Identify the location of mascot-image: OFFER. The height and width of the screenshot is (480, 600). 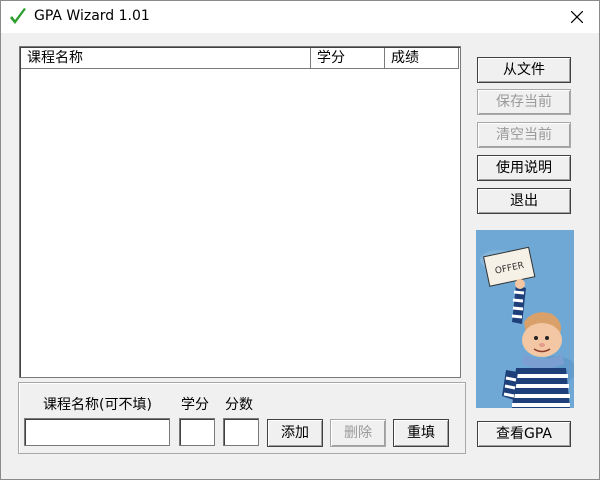
(525, 319).